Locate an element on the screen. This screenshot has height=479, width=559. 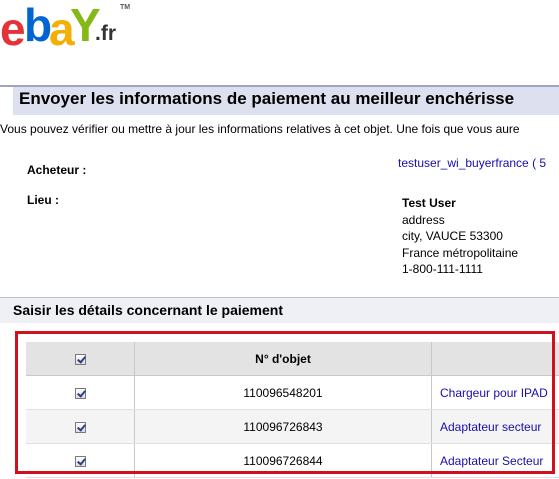
logo-letter-a: a is located at coordinates (62, 29).